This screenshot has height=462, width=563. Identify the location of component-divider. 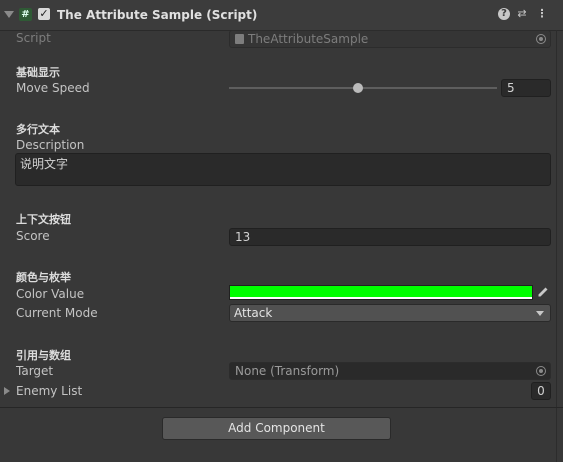
(281, 407).